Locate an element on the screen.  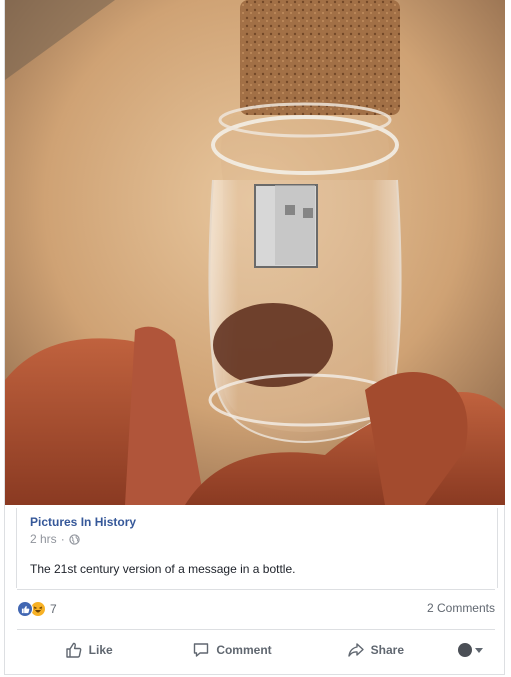
action-bar: Like Comment Share is located at coordinates (256, 650).